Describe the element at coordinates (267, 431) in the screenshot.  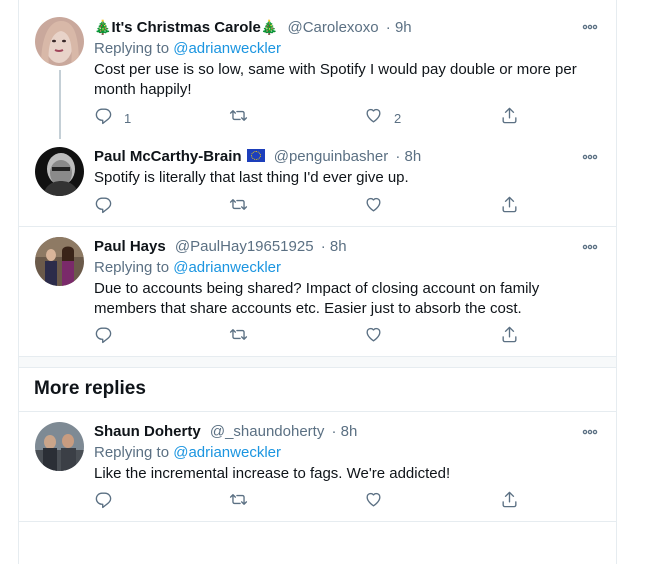
I see `user-handle: @_shaundoherty` at that location.